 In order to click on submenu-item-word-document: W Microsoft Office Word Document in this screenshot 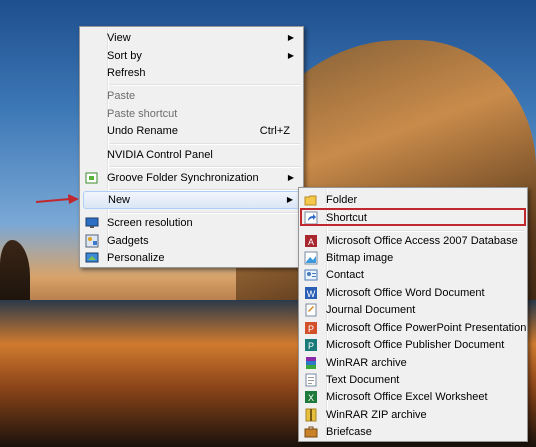, I will do `click(413, 293)`.